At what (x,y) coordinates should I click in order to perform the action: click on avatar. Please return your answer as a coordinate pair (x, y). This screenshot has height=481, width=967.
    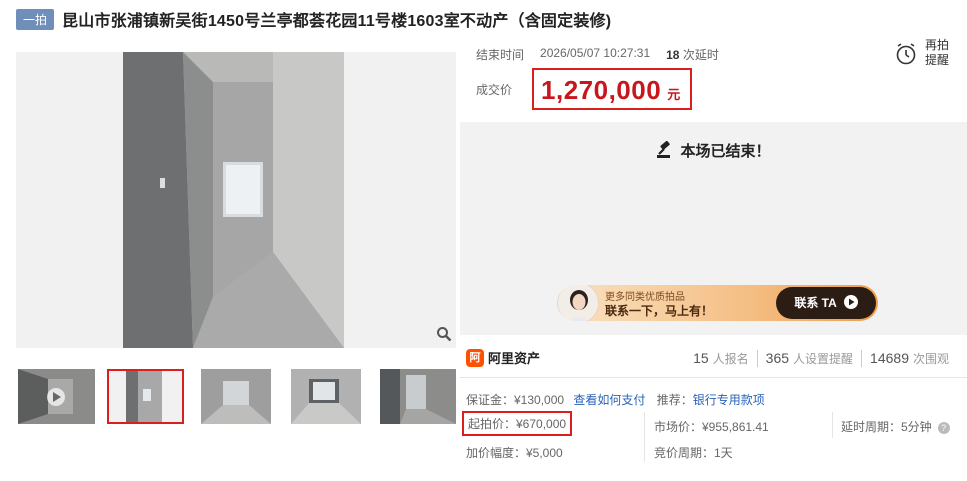
    Looking at the image, I should click on (578, 303).